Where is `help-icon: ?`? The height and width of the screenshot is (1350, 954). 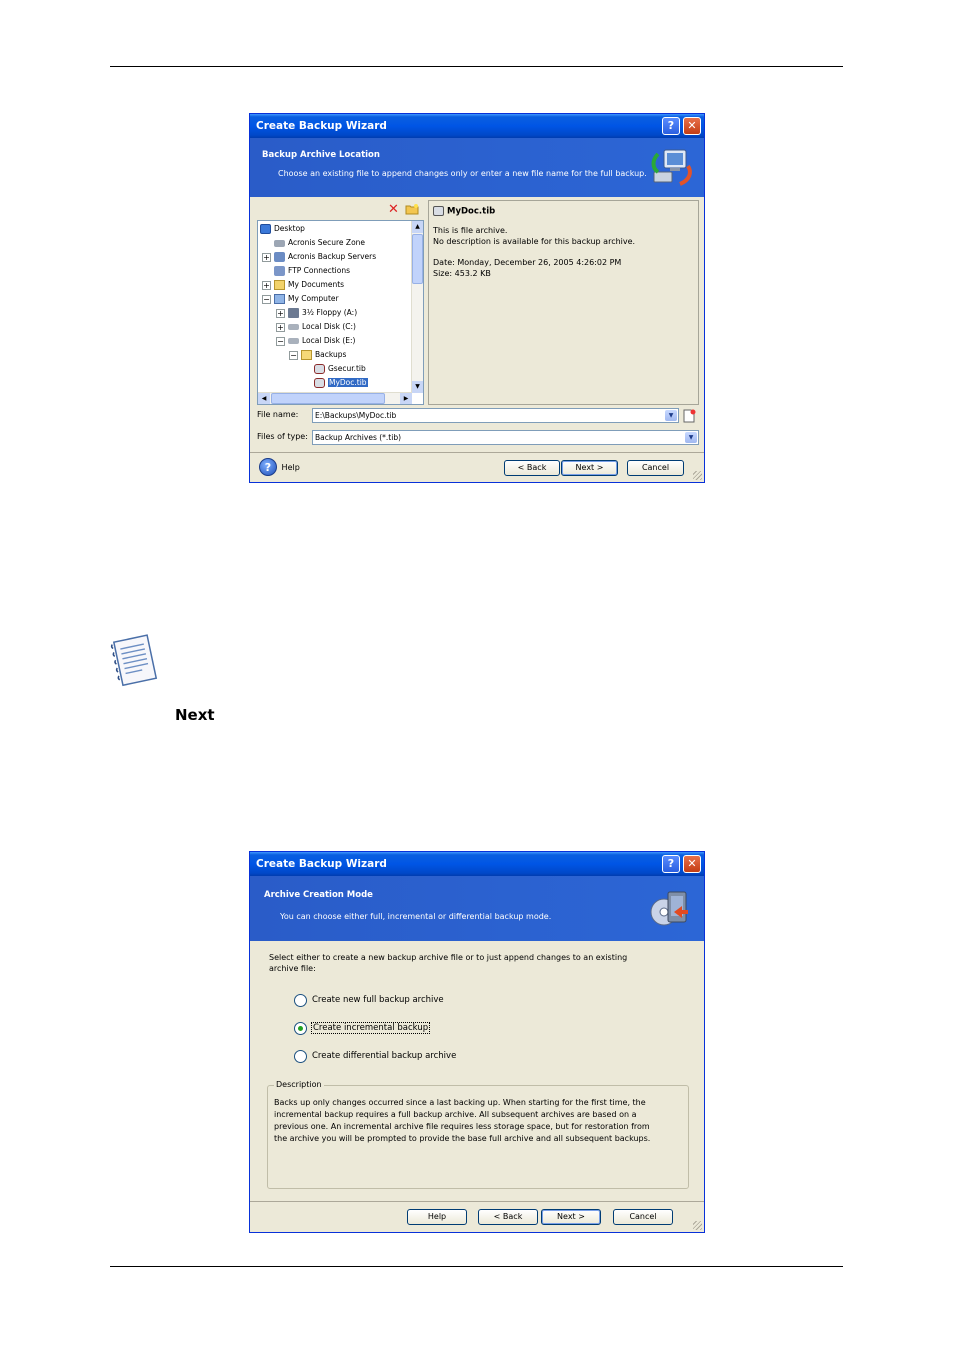 help-icon: ? is located at coordinates (268, 467).